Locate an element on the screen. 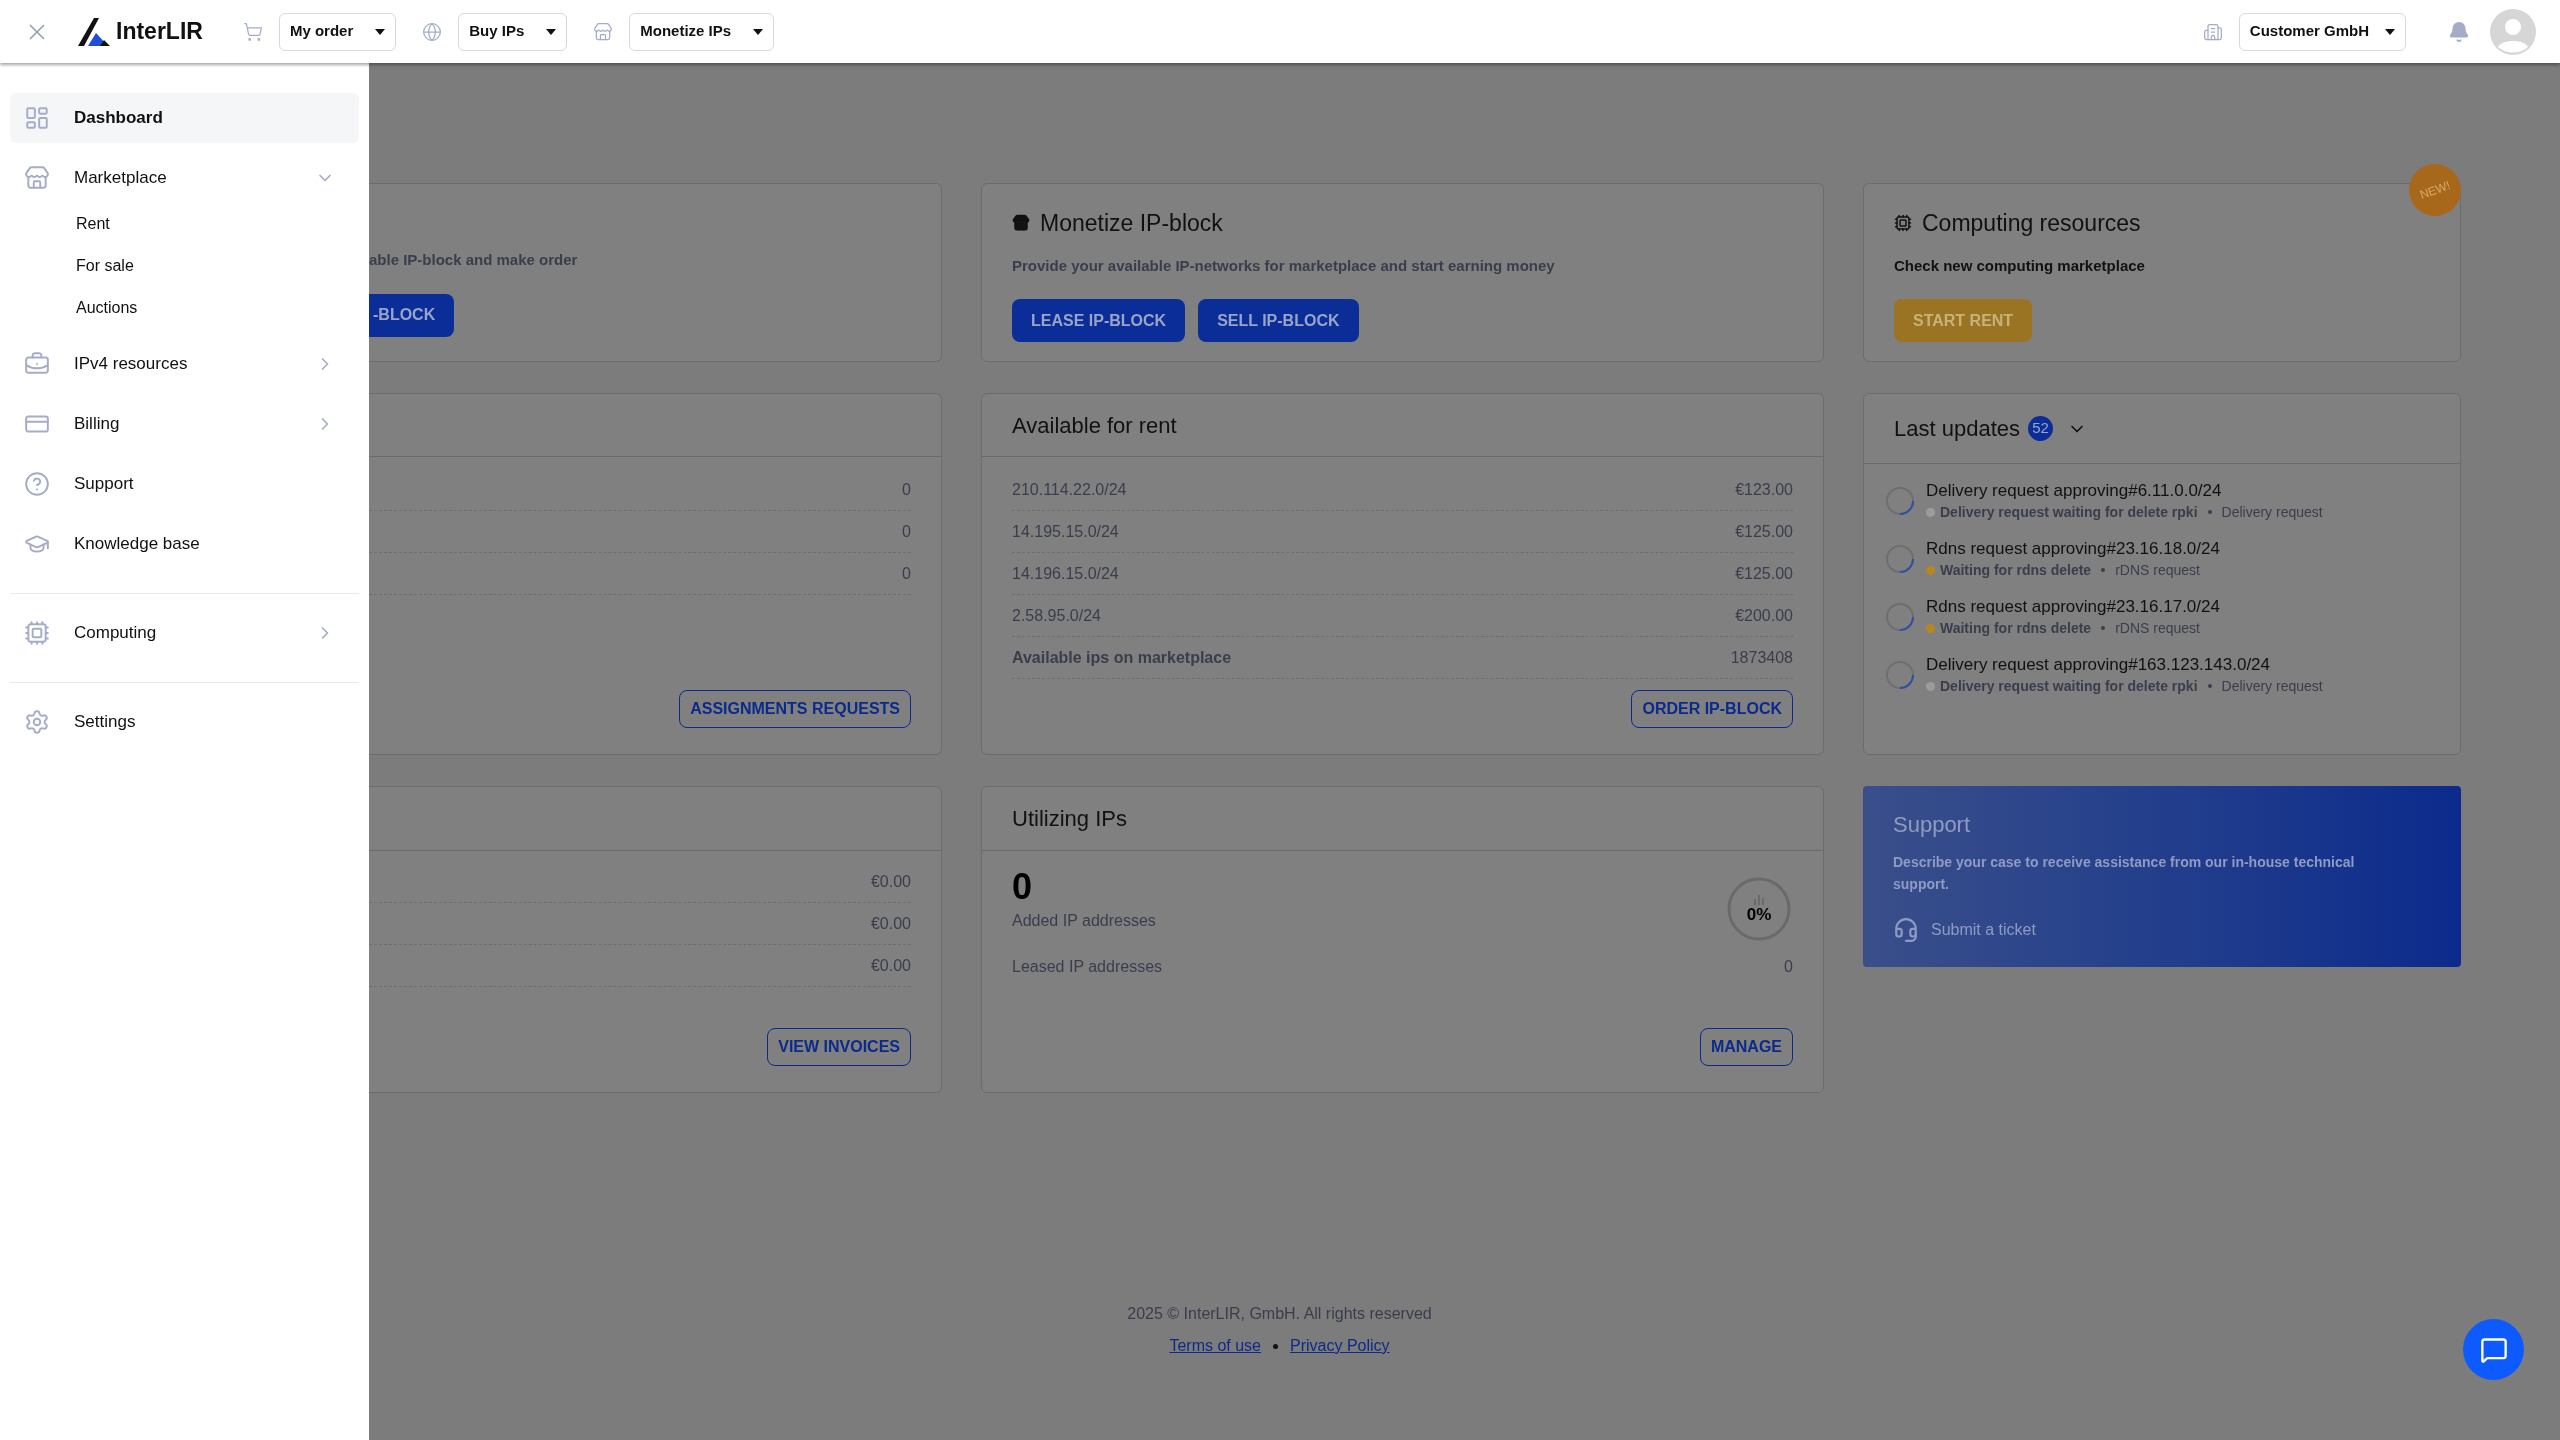  card-description: able IP-block and make order is located at coordinates (474, 260).